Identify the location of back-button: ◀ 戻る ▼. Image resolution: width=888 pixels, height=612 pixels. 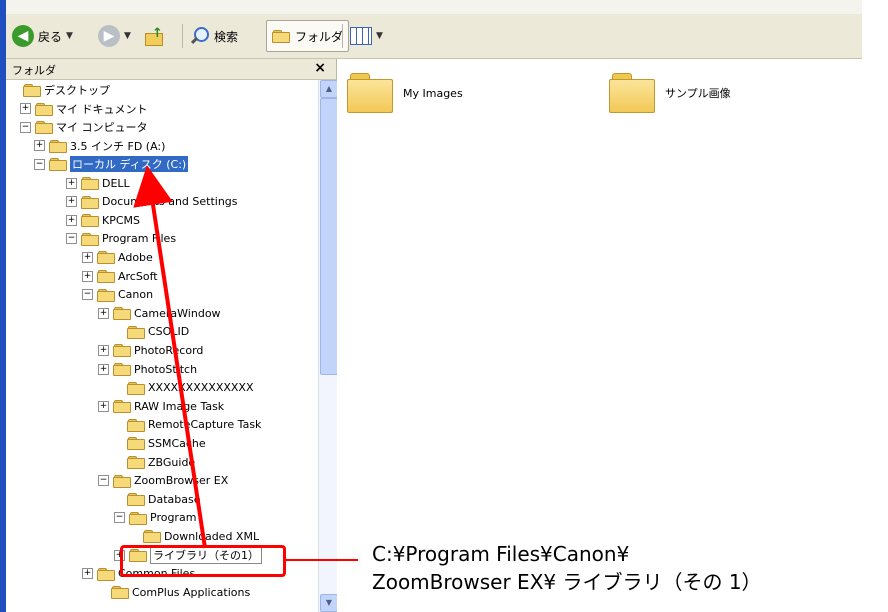
(42, 36).